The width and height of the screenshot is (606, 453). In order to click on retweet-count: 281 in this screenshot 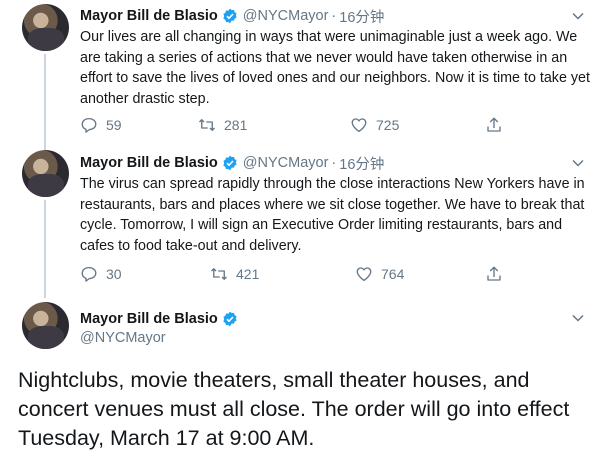, I will do `click(236, 125)`.